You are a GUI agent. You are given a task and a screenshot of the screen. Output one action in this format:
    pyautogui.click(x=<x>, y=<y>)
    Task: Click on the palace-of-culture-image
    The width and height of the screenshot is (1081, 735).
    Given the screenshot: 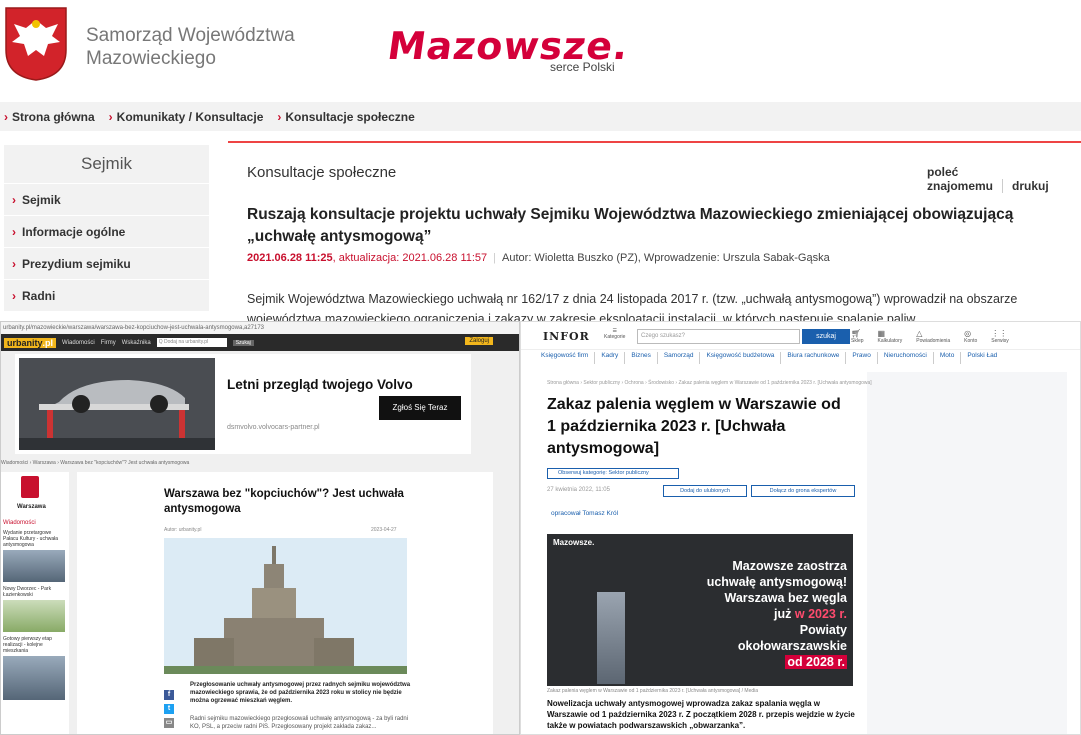 What is the action you would take?
    pyautogui.click(x=285, y=606)
    